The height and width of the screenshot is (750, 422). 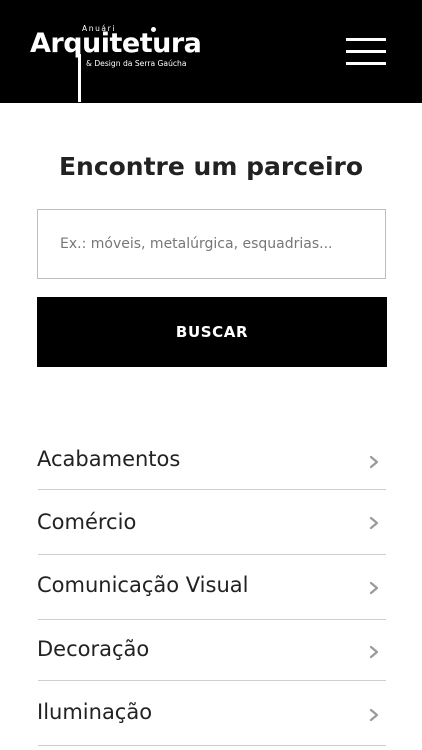 What do you see at coordinates (211, 244) in the screenshot?
I see `search-input` at bounding box center [211, 244].